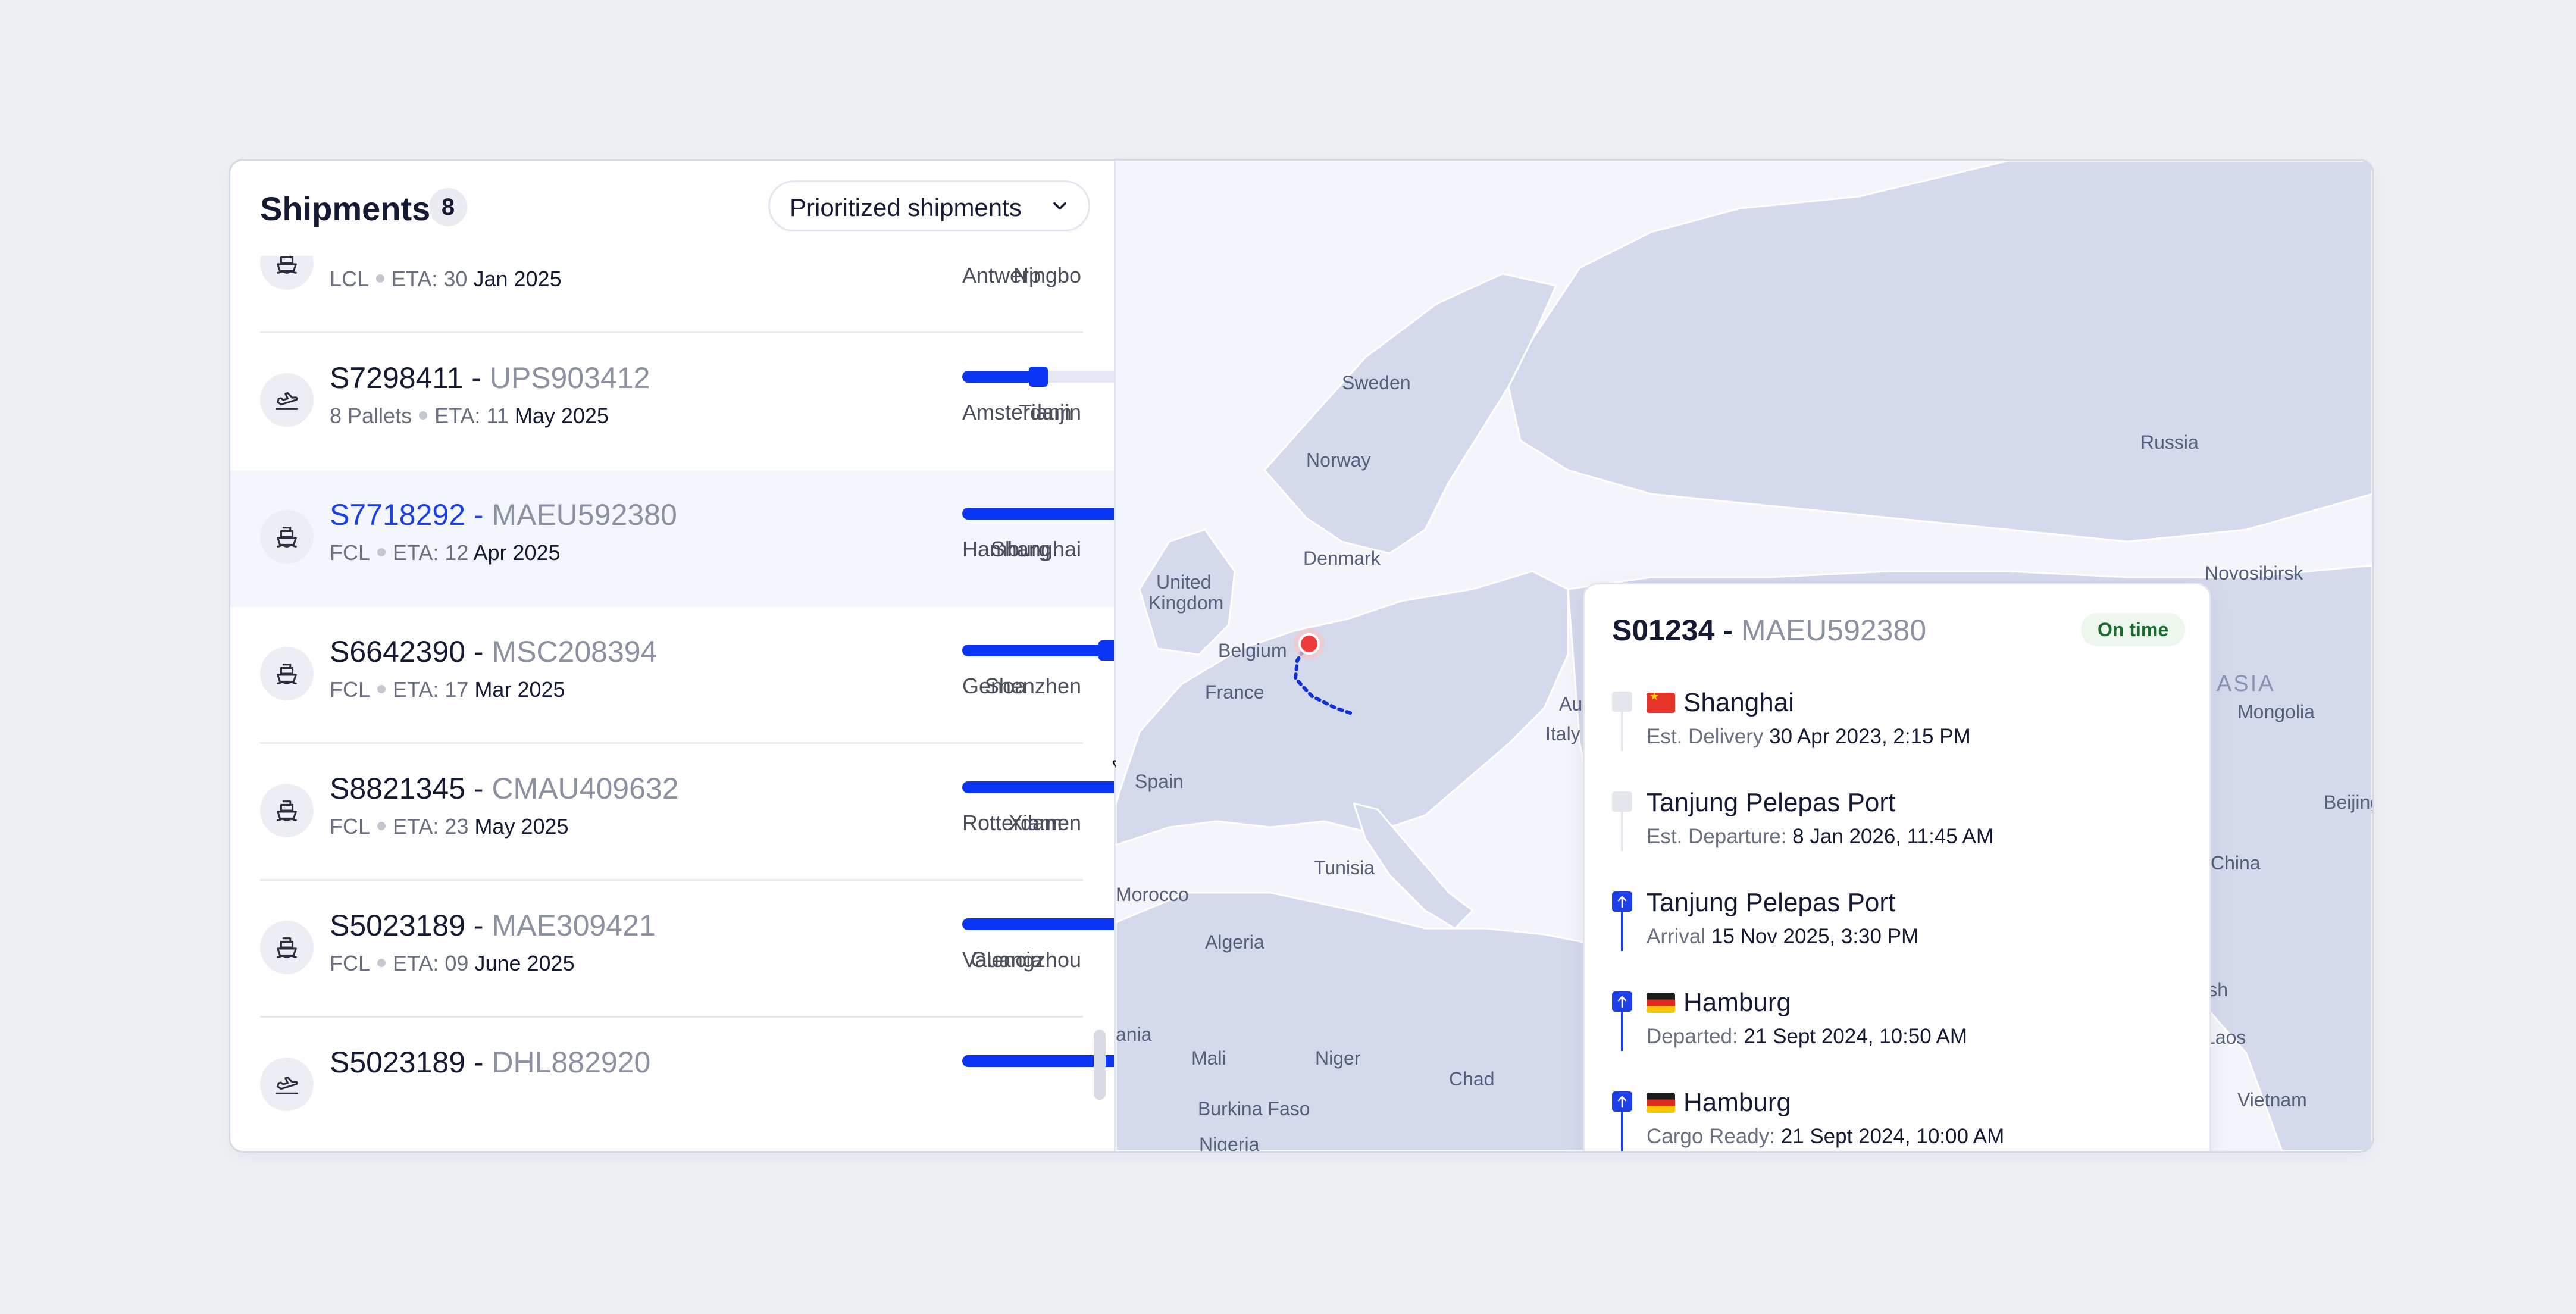 Image resolution: width=2576 pixels, height=1314 pixels. What do you see at coordinates (1815, 936) in the screenshot?
I see `stop-detail-value: 15 Nov 2025, 3:30 PM` at bounding box center [1815, 936].